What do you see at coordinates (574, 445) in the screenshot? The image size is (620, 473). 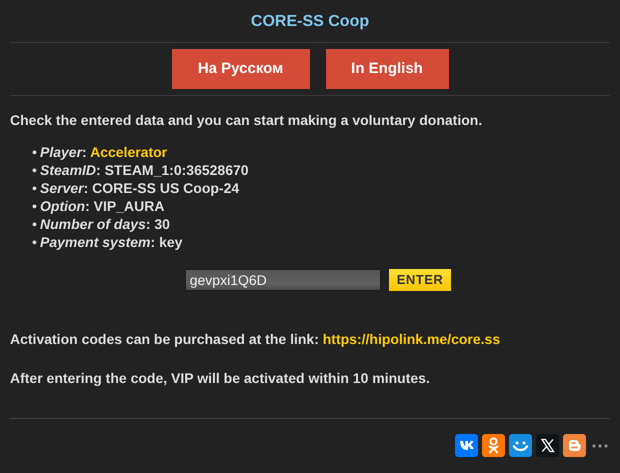 I see `blogger-logo-icon` at bounding box center [574, 445].